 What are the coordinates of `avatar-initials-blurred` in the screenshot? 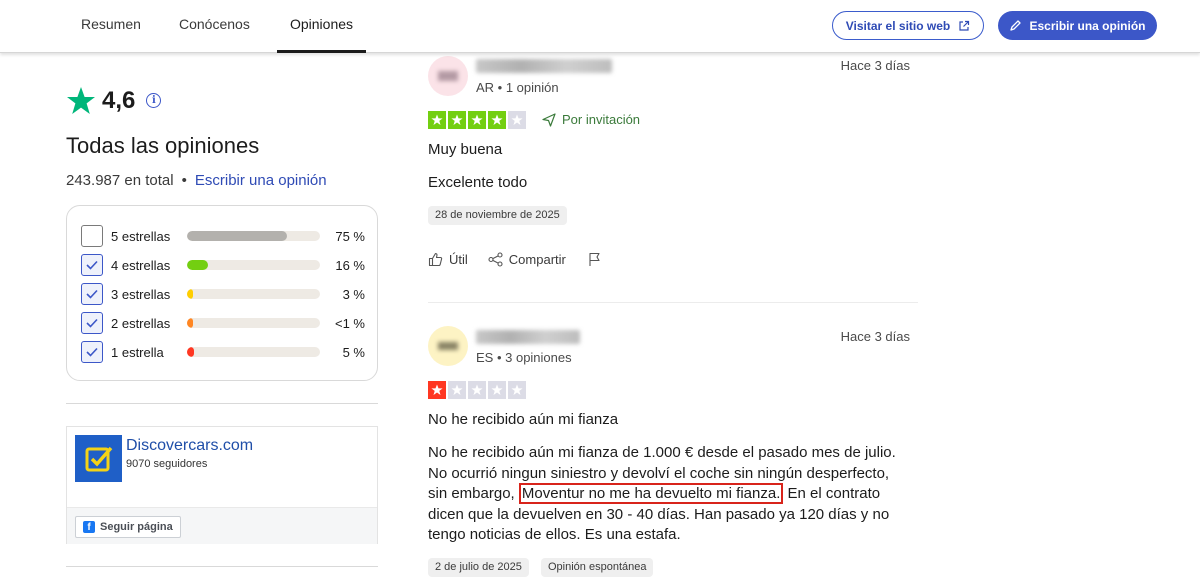 It's located at (448, 76).